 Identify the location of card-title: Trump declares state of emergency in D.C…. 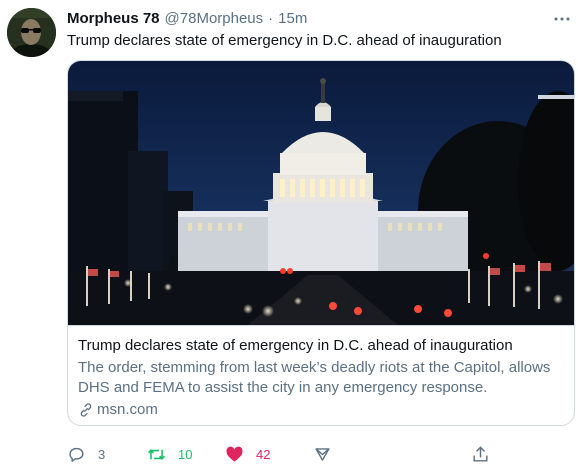
(295, 345).